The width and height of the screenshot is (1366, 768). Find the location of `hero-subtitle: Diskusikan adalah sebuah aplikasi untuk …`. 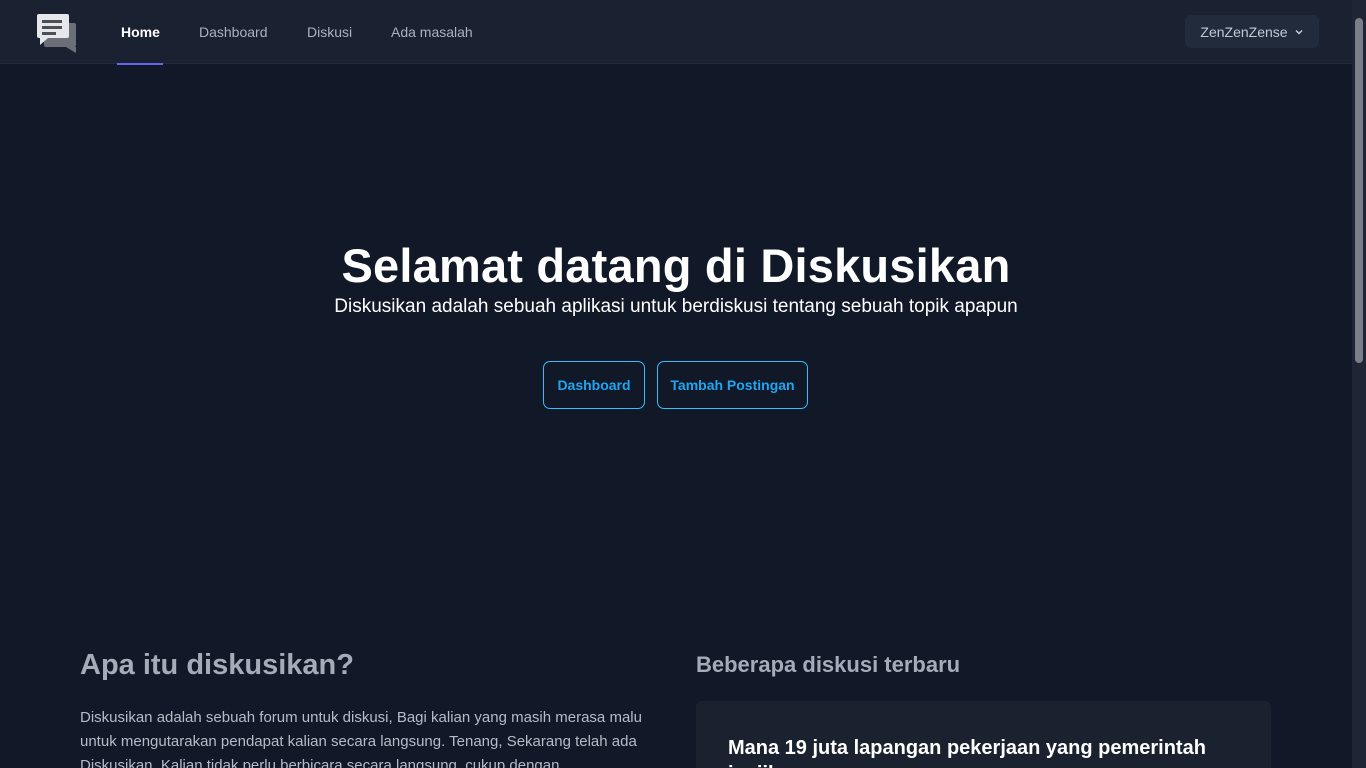

hero-subtitle: Diskusikan adalah sebuah aplikasi untuk … is located at coordinates (676, 306).